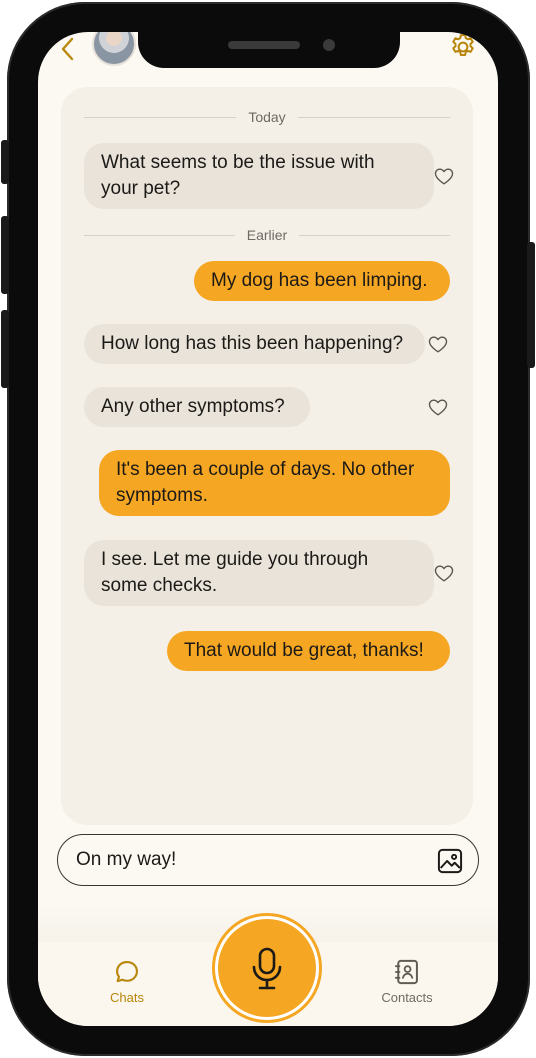 The width and height of the screenshot is (536, 1058). Describe the element at coordinates (193, 406) in the screenshot. I see `message-line: Any other symptoms?` at that location.